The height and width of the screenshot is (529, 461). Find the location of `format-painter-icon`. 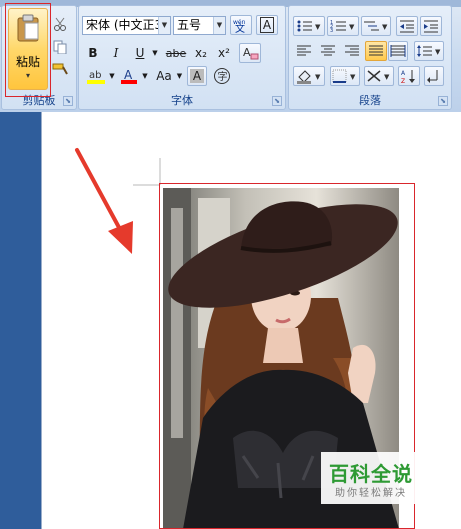

format-painter-icon is located at coordinates (60, 69).